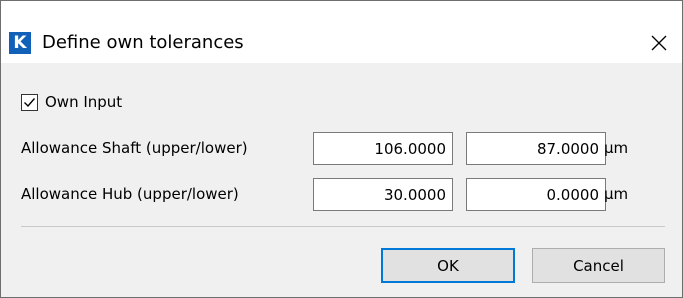 This screenshot has width=683, height=298. Describe the element at coordinates (616, 194) in the screenshot. I see `hub-unit-label: μm` at that location.